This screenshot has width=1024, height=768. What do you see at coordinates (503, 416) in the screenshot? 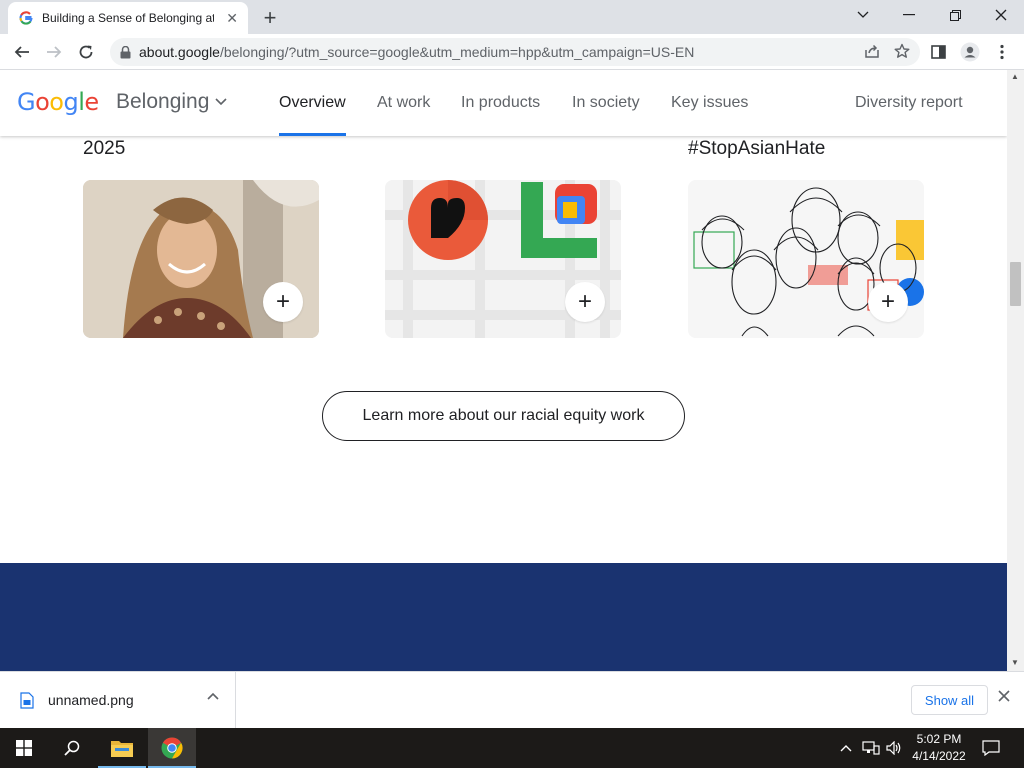
I see `learn-more-racial-equity-button: Learn more about our racial equity work` at bounding box center [503, 416].